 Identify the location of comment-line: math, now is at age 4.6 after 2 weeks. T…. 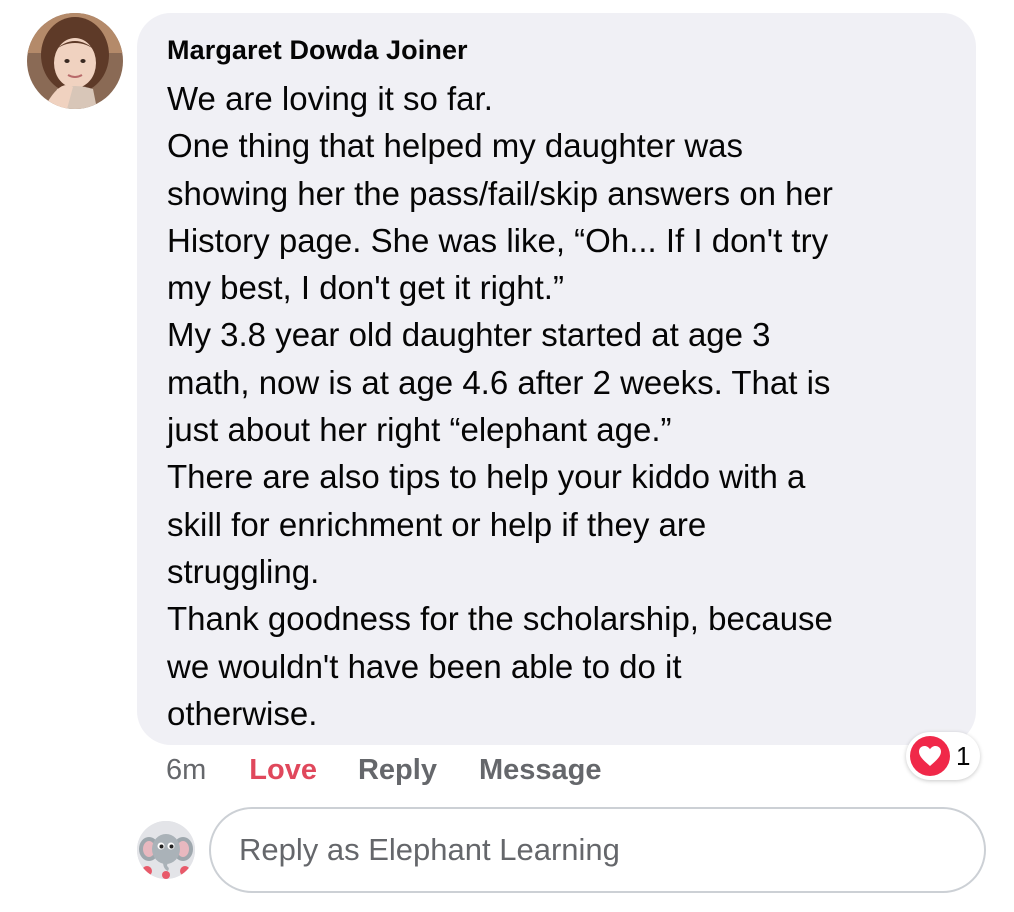
(499, 382).